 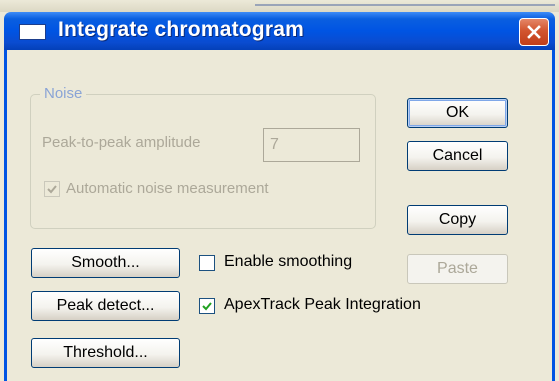 I want to click on close-icon, so click(x=534, y=32).